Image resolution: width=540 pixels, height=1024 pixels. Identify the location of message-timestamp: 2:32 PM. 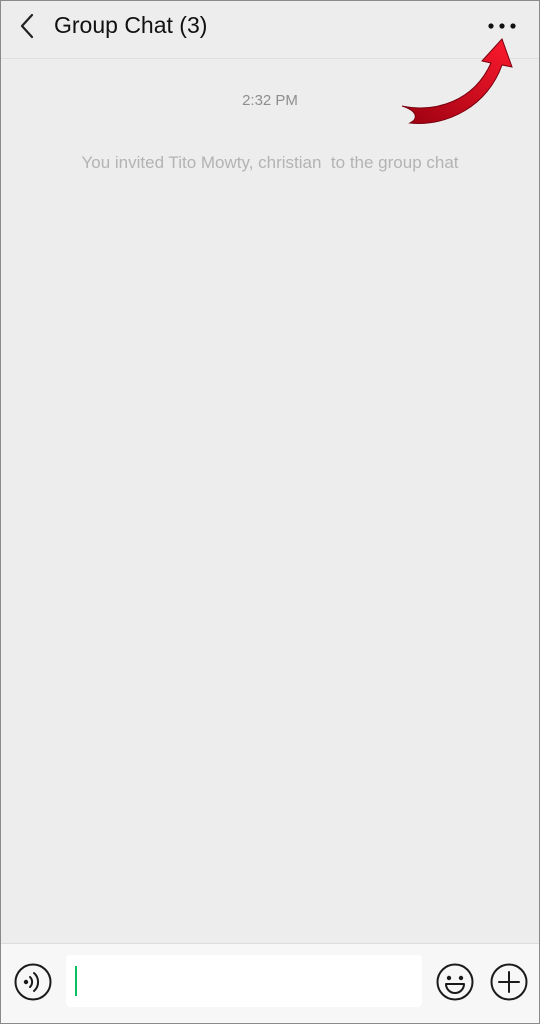
(270, 100).